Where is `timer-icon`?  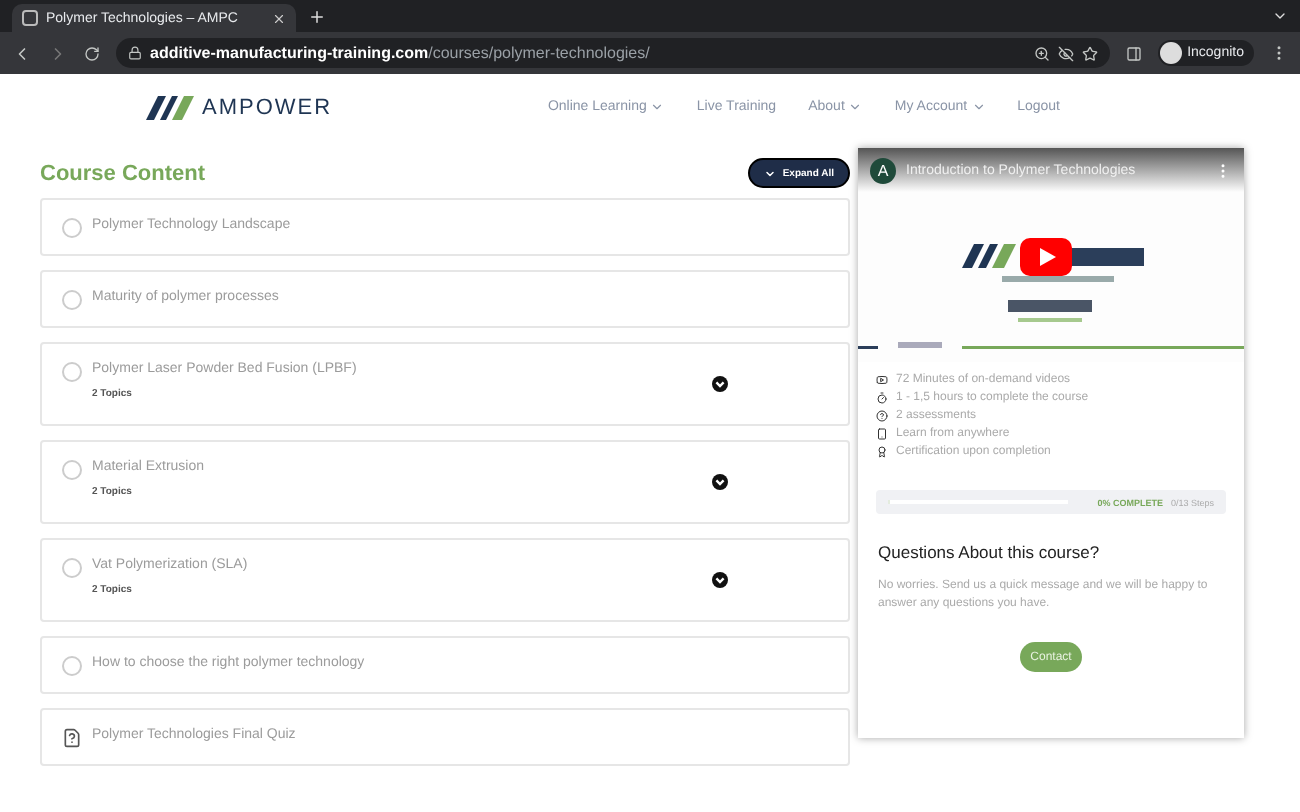 timer-icon is located at coordinates (882, 398).